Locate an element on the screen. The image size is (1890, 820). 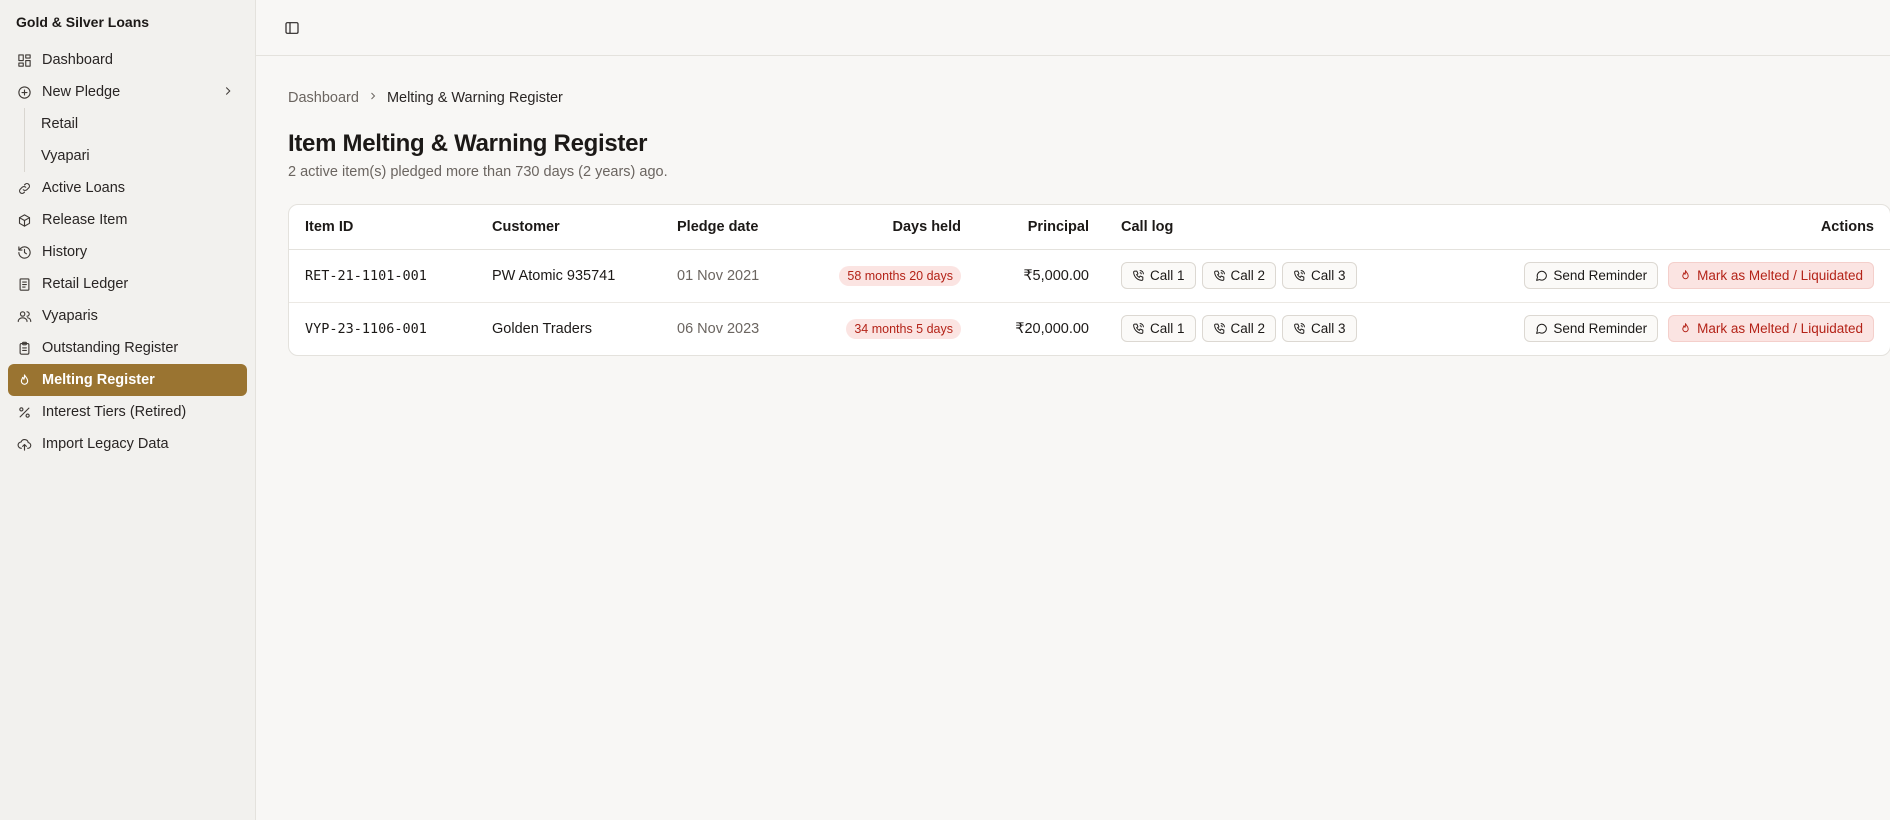
col-actions: Actions is located at coordinates (1667, 227).